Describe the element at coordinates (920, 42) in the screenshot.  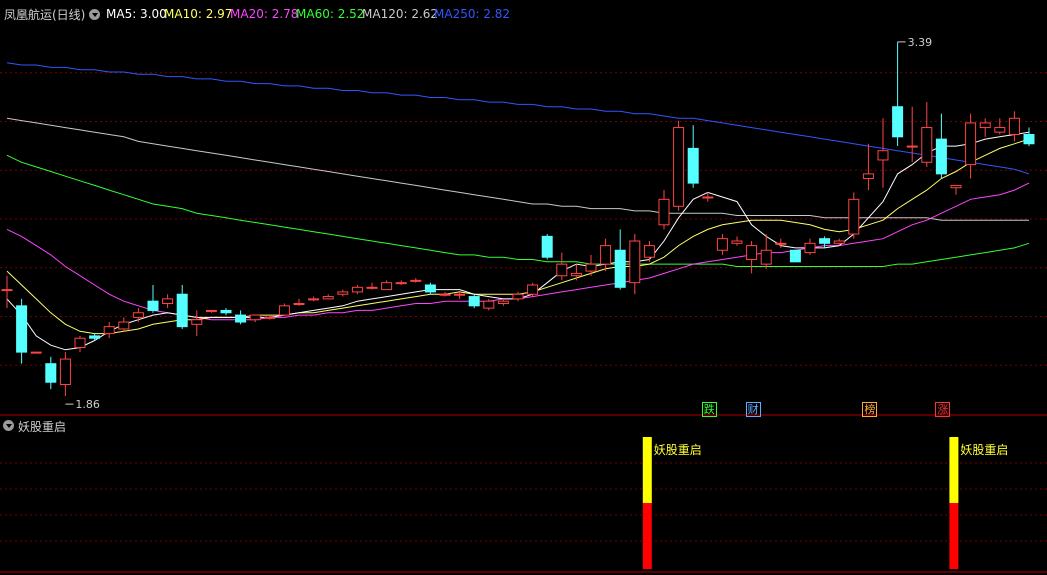
I see `high-price-label: 3.39` at that location.